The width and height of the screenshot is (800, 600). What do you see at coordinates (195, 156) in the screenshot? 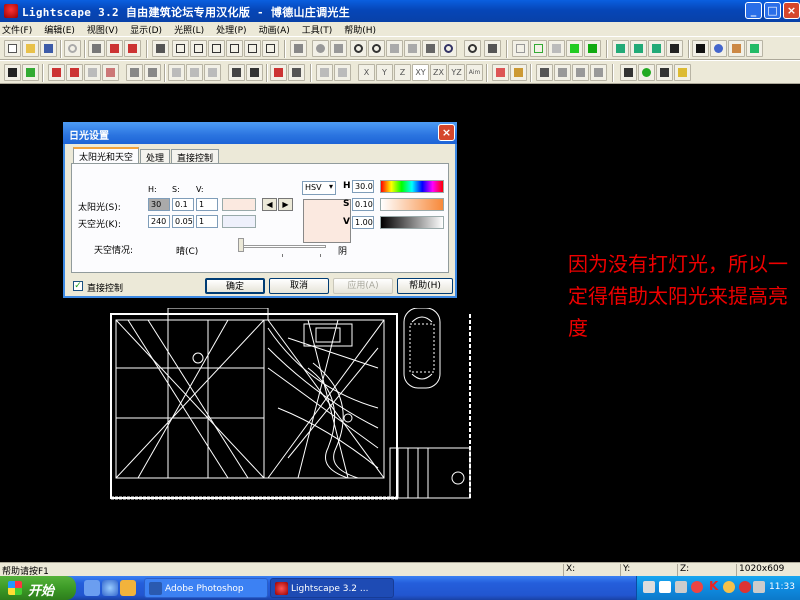
I see `tab-direct-control: 直接控制` at bounding box center [195, 156].